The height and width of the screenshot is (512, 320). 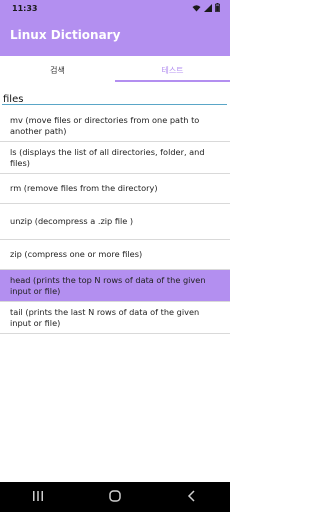 What do you see at coordinates (172, 69) in the screenshot?
I see `tab-test: 테스트` at bounding box center [172, 69].